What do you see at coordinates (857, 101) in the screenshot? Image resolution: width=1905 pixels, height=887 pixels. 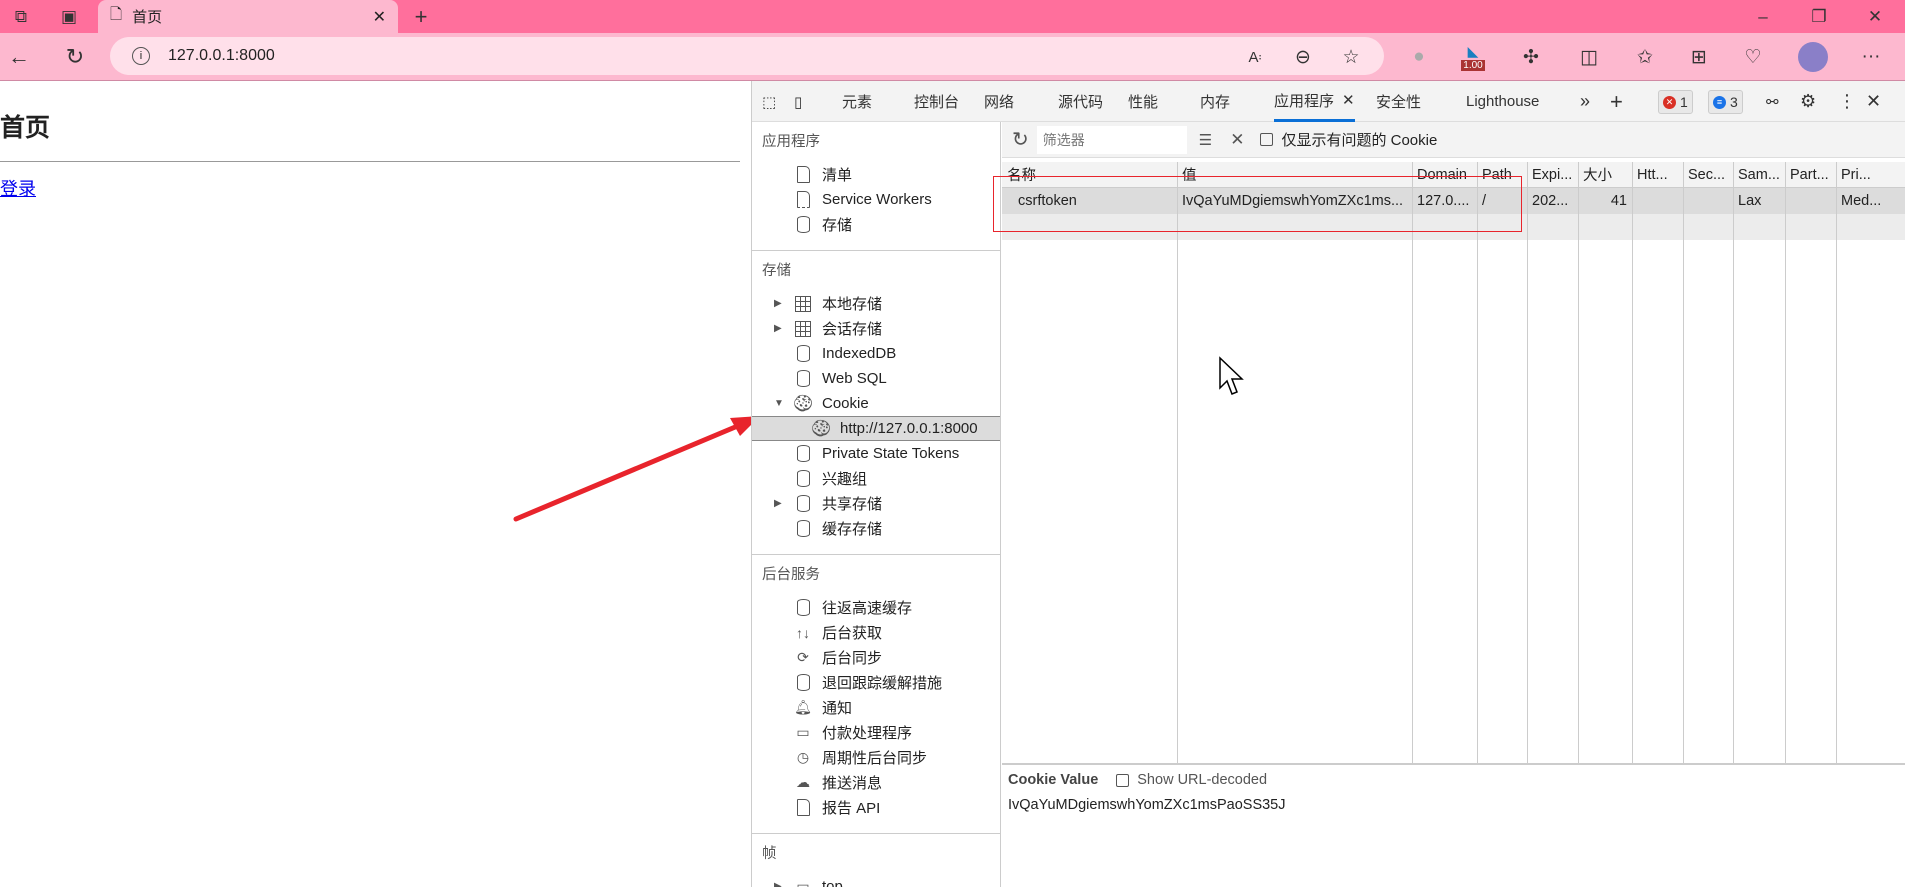 I see `devtools-tab: 元素` at bounding box center [857, 101].